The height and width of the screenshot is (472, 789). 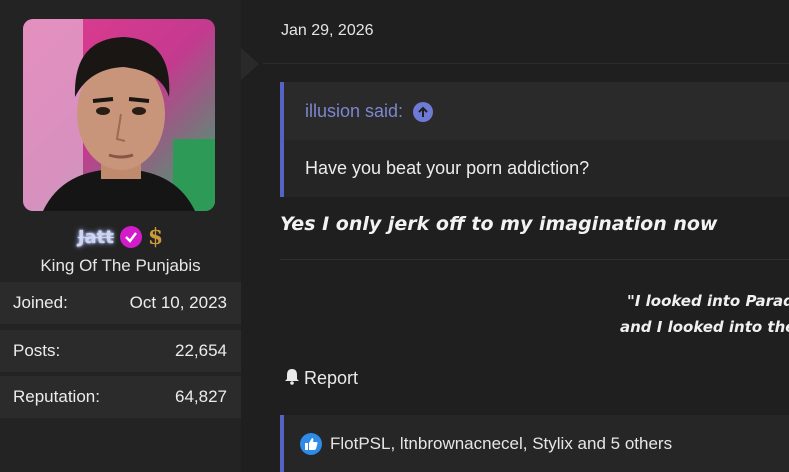 What do you see at coordinates (37, 350) in the screenshot?
I see `stat-label: Posts:` at bounding box center [37, 350].